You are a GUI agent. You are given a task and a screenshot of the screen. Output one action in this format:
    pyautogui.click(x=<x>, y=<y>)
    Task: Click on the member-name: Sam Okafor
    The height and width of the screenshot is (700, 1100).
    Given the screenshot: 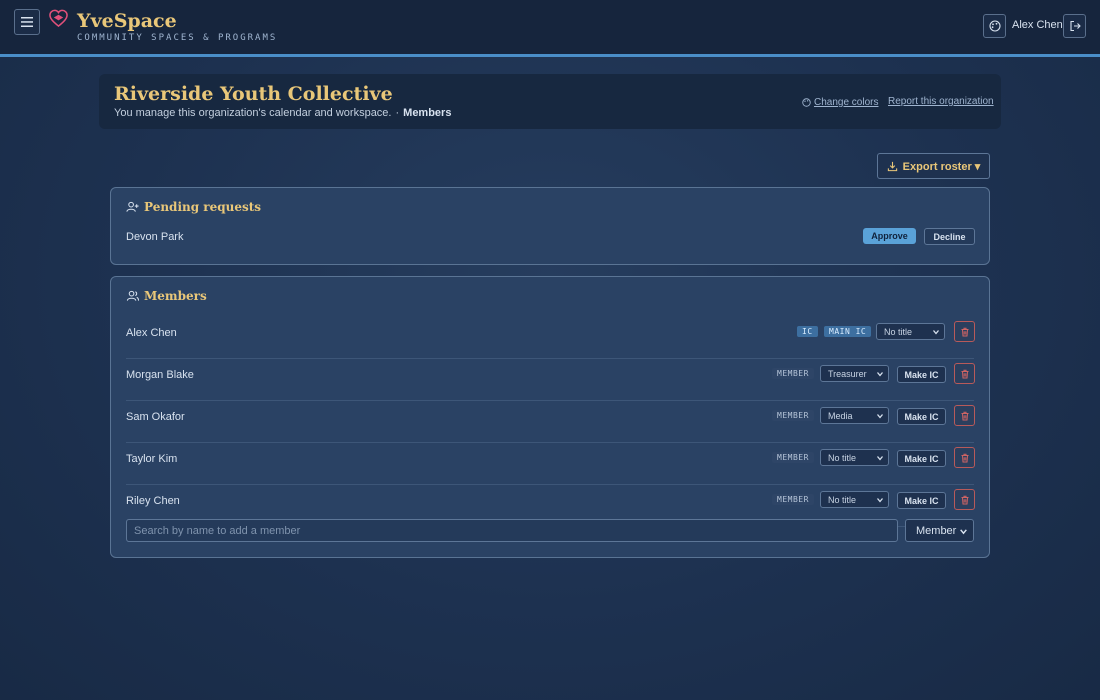 What is the action you would take?
    pyautogui.click(x=155, y=417)
    